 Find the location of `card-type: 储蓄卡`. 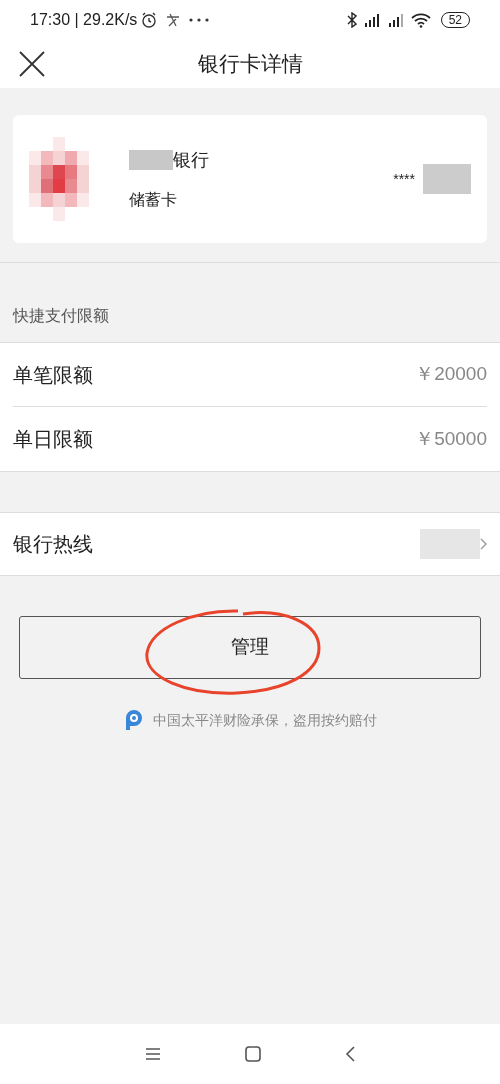

card-type: 储蓄卡 is located at coordinates (153, 199).